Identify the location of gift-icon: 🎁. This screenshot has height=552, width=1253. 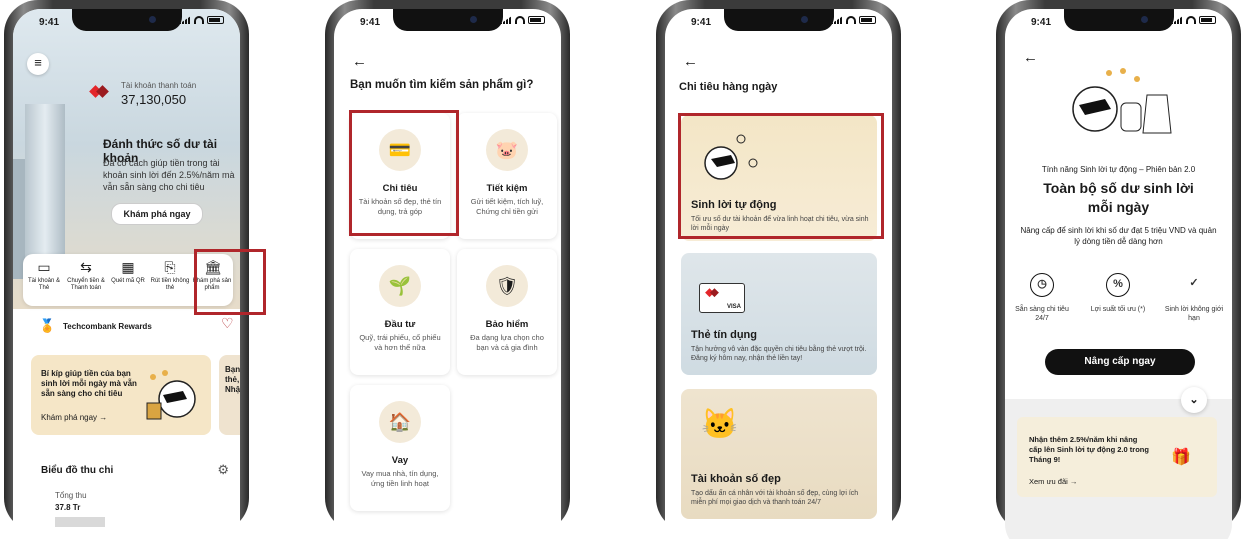
(1181, 457).